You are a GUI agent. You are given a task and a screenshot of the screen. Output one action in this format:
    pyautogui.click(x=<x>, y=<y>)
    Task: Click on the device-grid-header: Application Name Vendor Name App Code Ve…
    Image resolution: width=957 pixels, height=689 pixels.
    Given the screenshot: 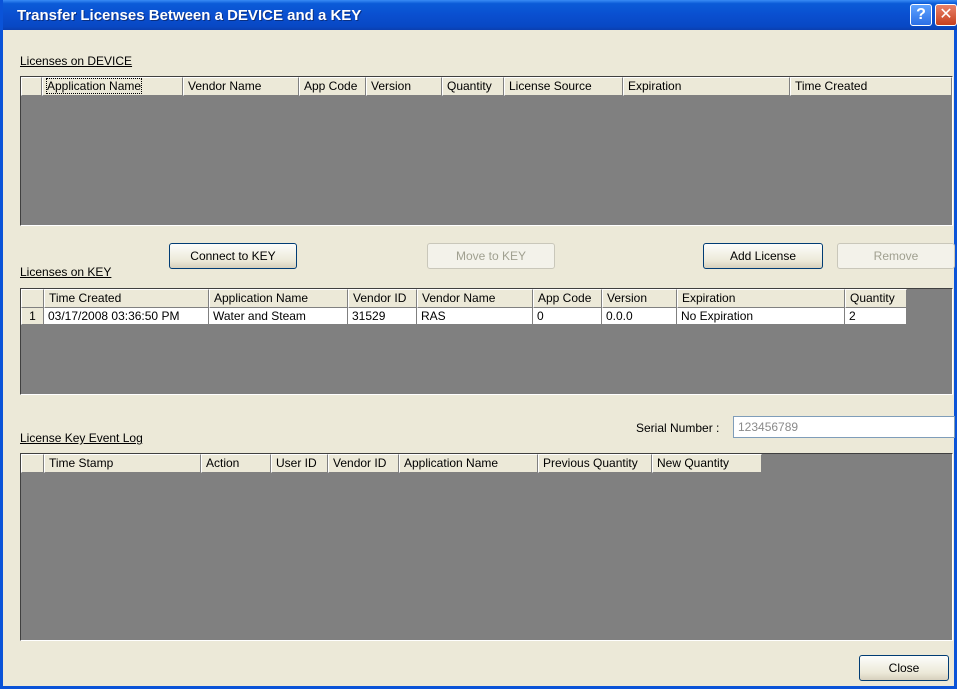 What is the action you would take?
    pyautogui.click(x=486, y=86)
    